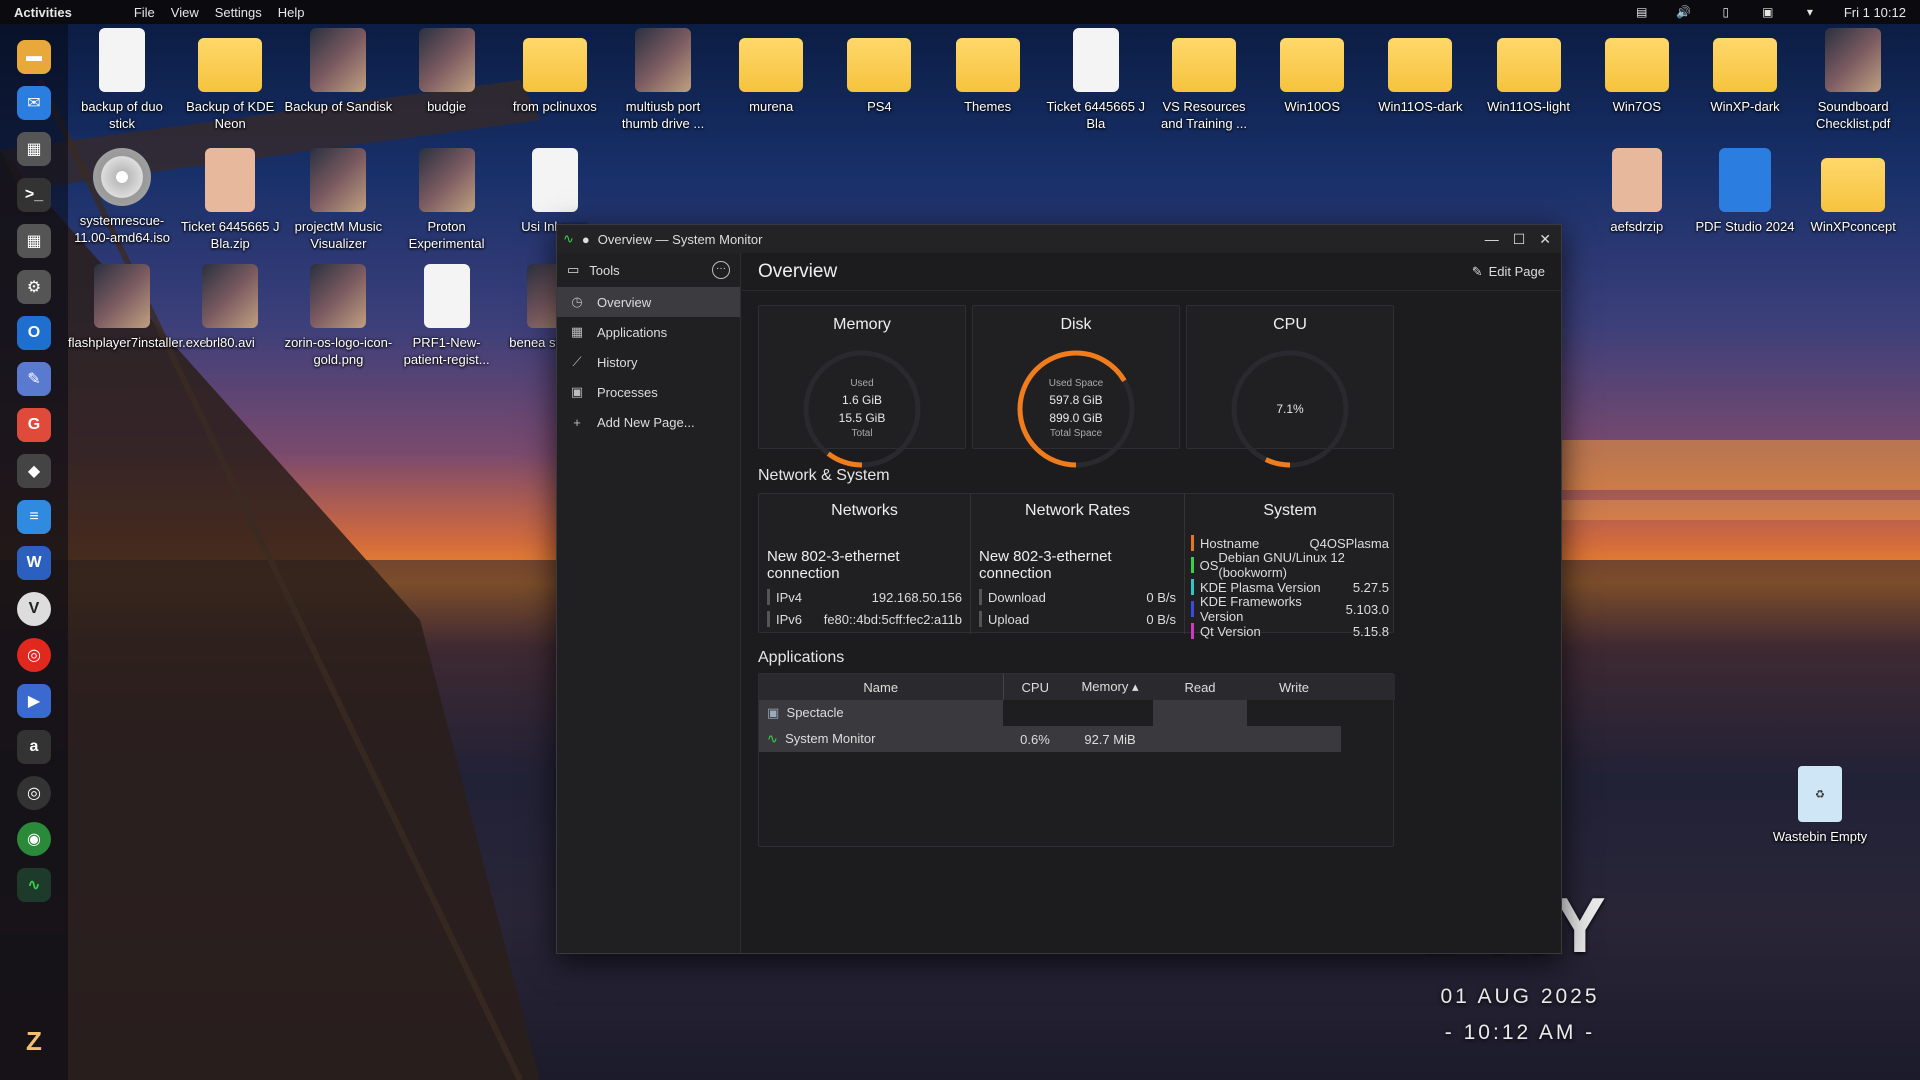 Image resolution: width=1920 pixels, height=1080 pixels. I want to click on pin-icon: ●, so click(586, 239).